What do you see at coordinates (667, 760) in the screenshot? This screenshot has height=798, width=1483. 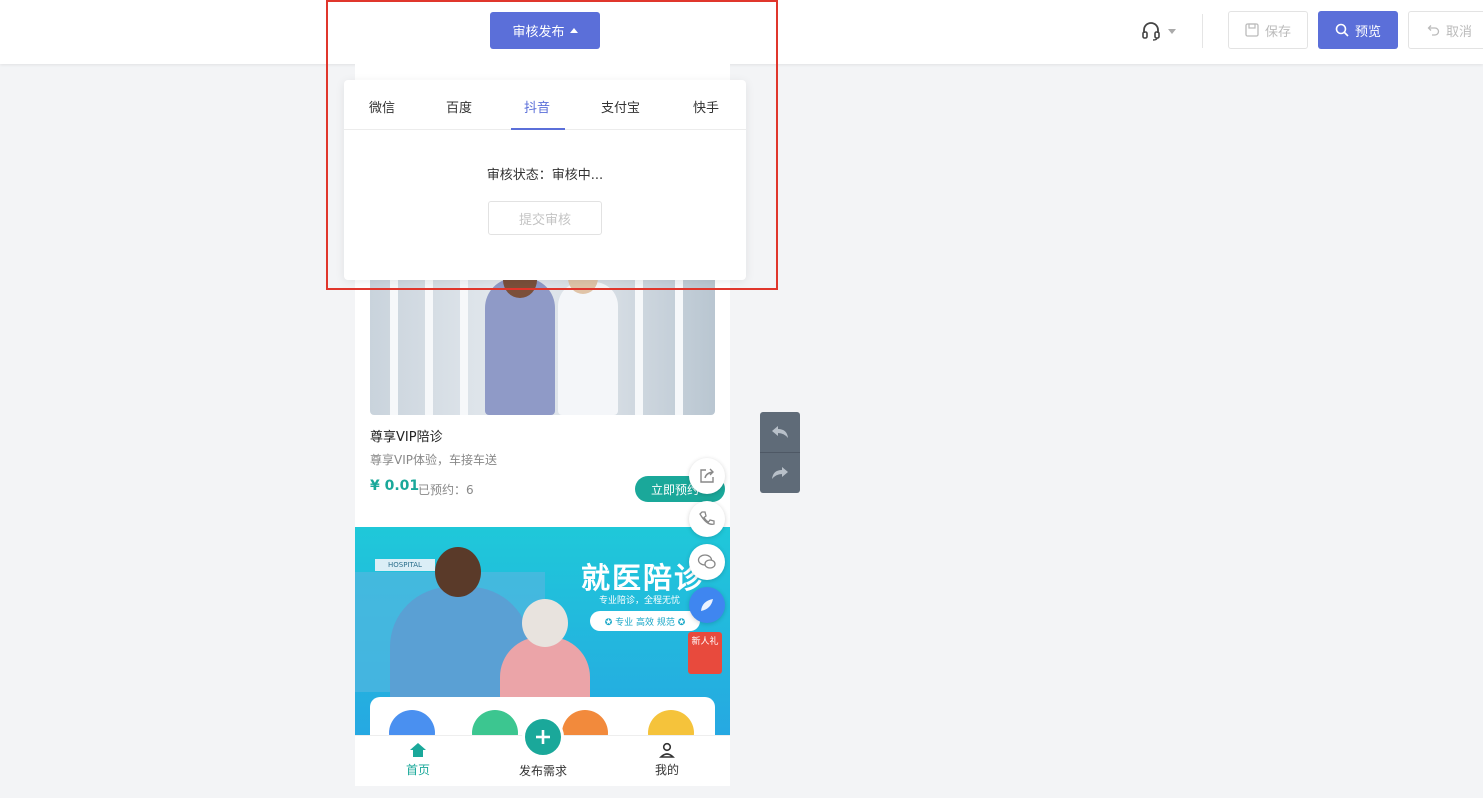 I see `tab-mine: 我的` at bounding box center [667, 760].